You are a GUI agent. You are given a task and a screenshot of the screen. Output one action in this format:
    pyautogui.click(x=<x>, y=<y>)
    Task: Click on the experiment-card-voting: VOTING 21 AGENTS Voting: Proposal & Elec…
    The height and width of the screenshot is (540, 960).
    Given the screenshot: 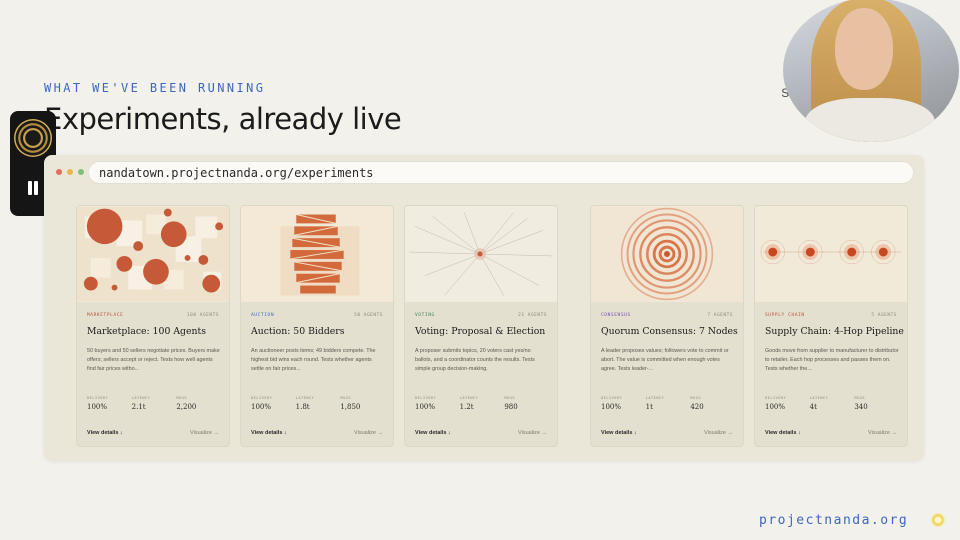 What is the action you would take?
    pyautogui.click(x=481, y=326)
    